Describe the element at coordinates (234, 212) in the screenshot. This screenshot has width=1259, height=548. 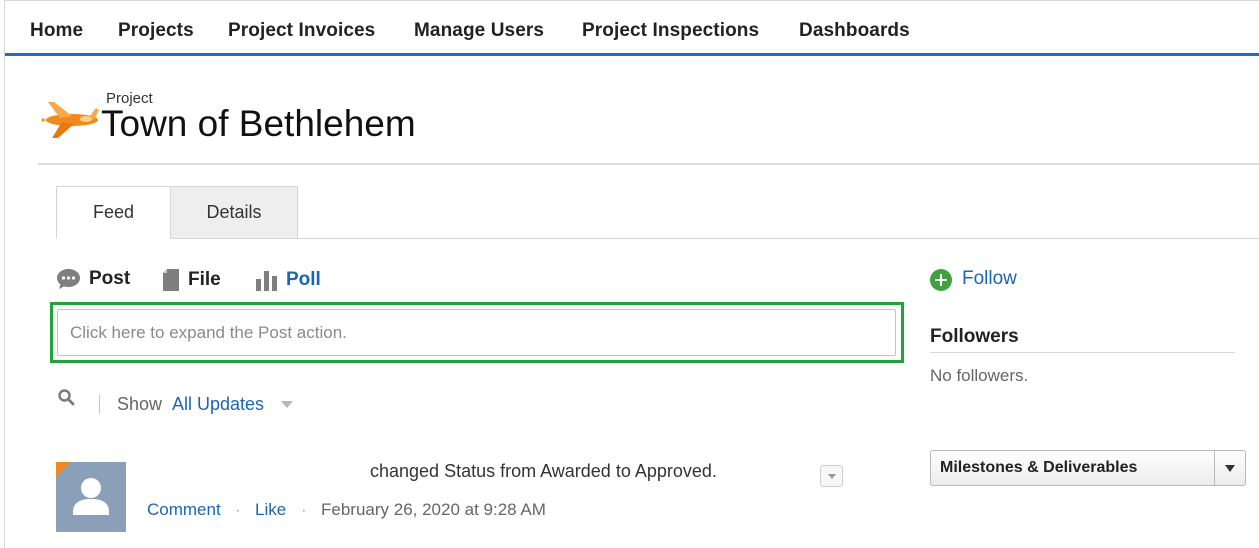
I see `tab-details: Details` at that location.